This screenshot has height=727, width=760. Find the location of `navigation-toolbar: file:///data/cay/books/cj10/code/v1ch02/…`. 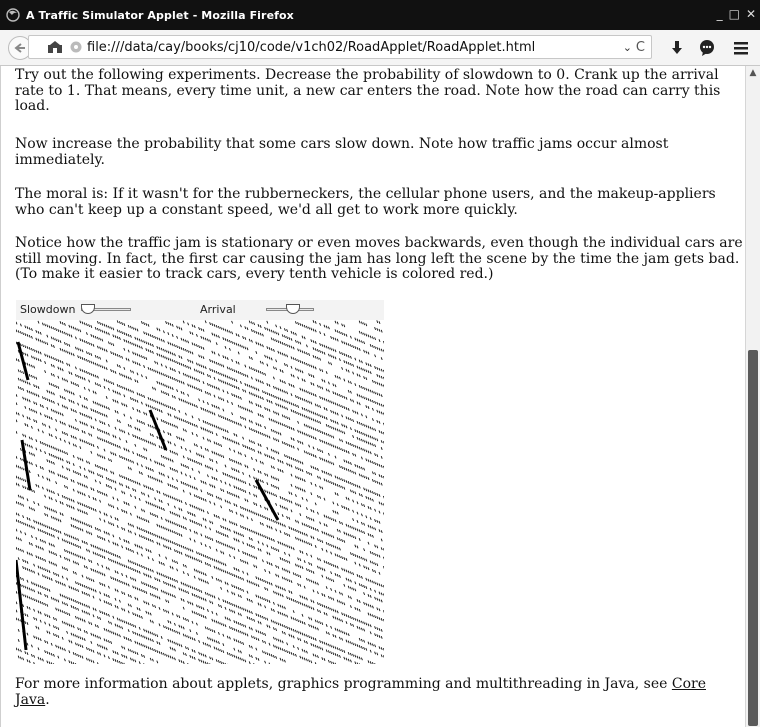

navigation-toolbar: file:///data/cay/books/cj10/code/v1ch02/… is located at coordinates (380, 48).